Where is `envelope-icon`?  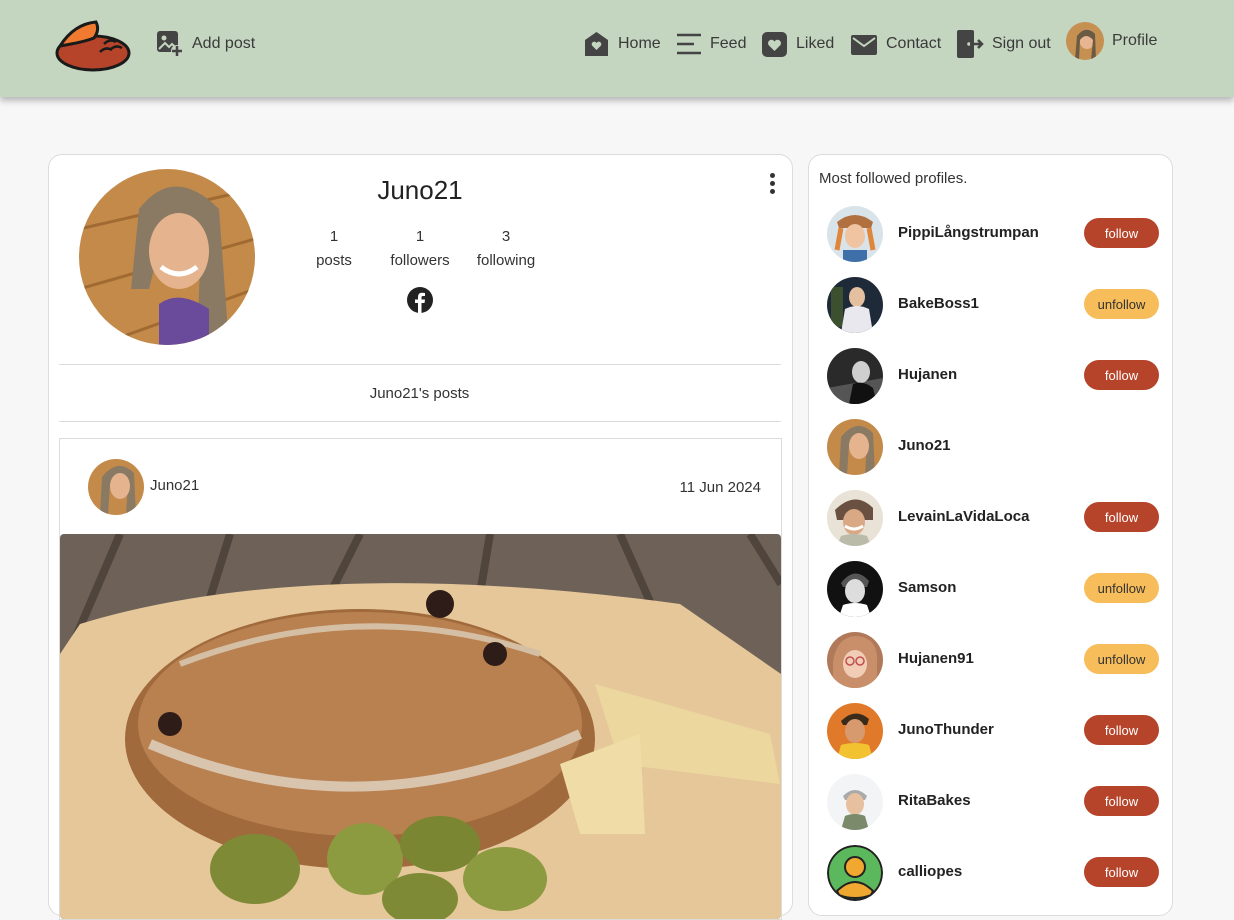 envelope-icon is located at coordinates (864, 44).